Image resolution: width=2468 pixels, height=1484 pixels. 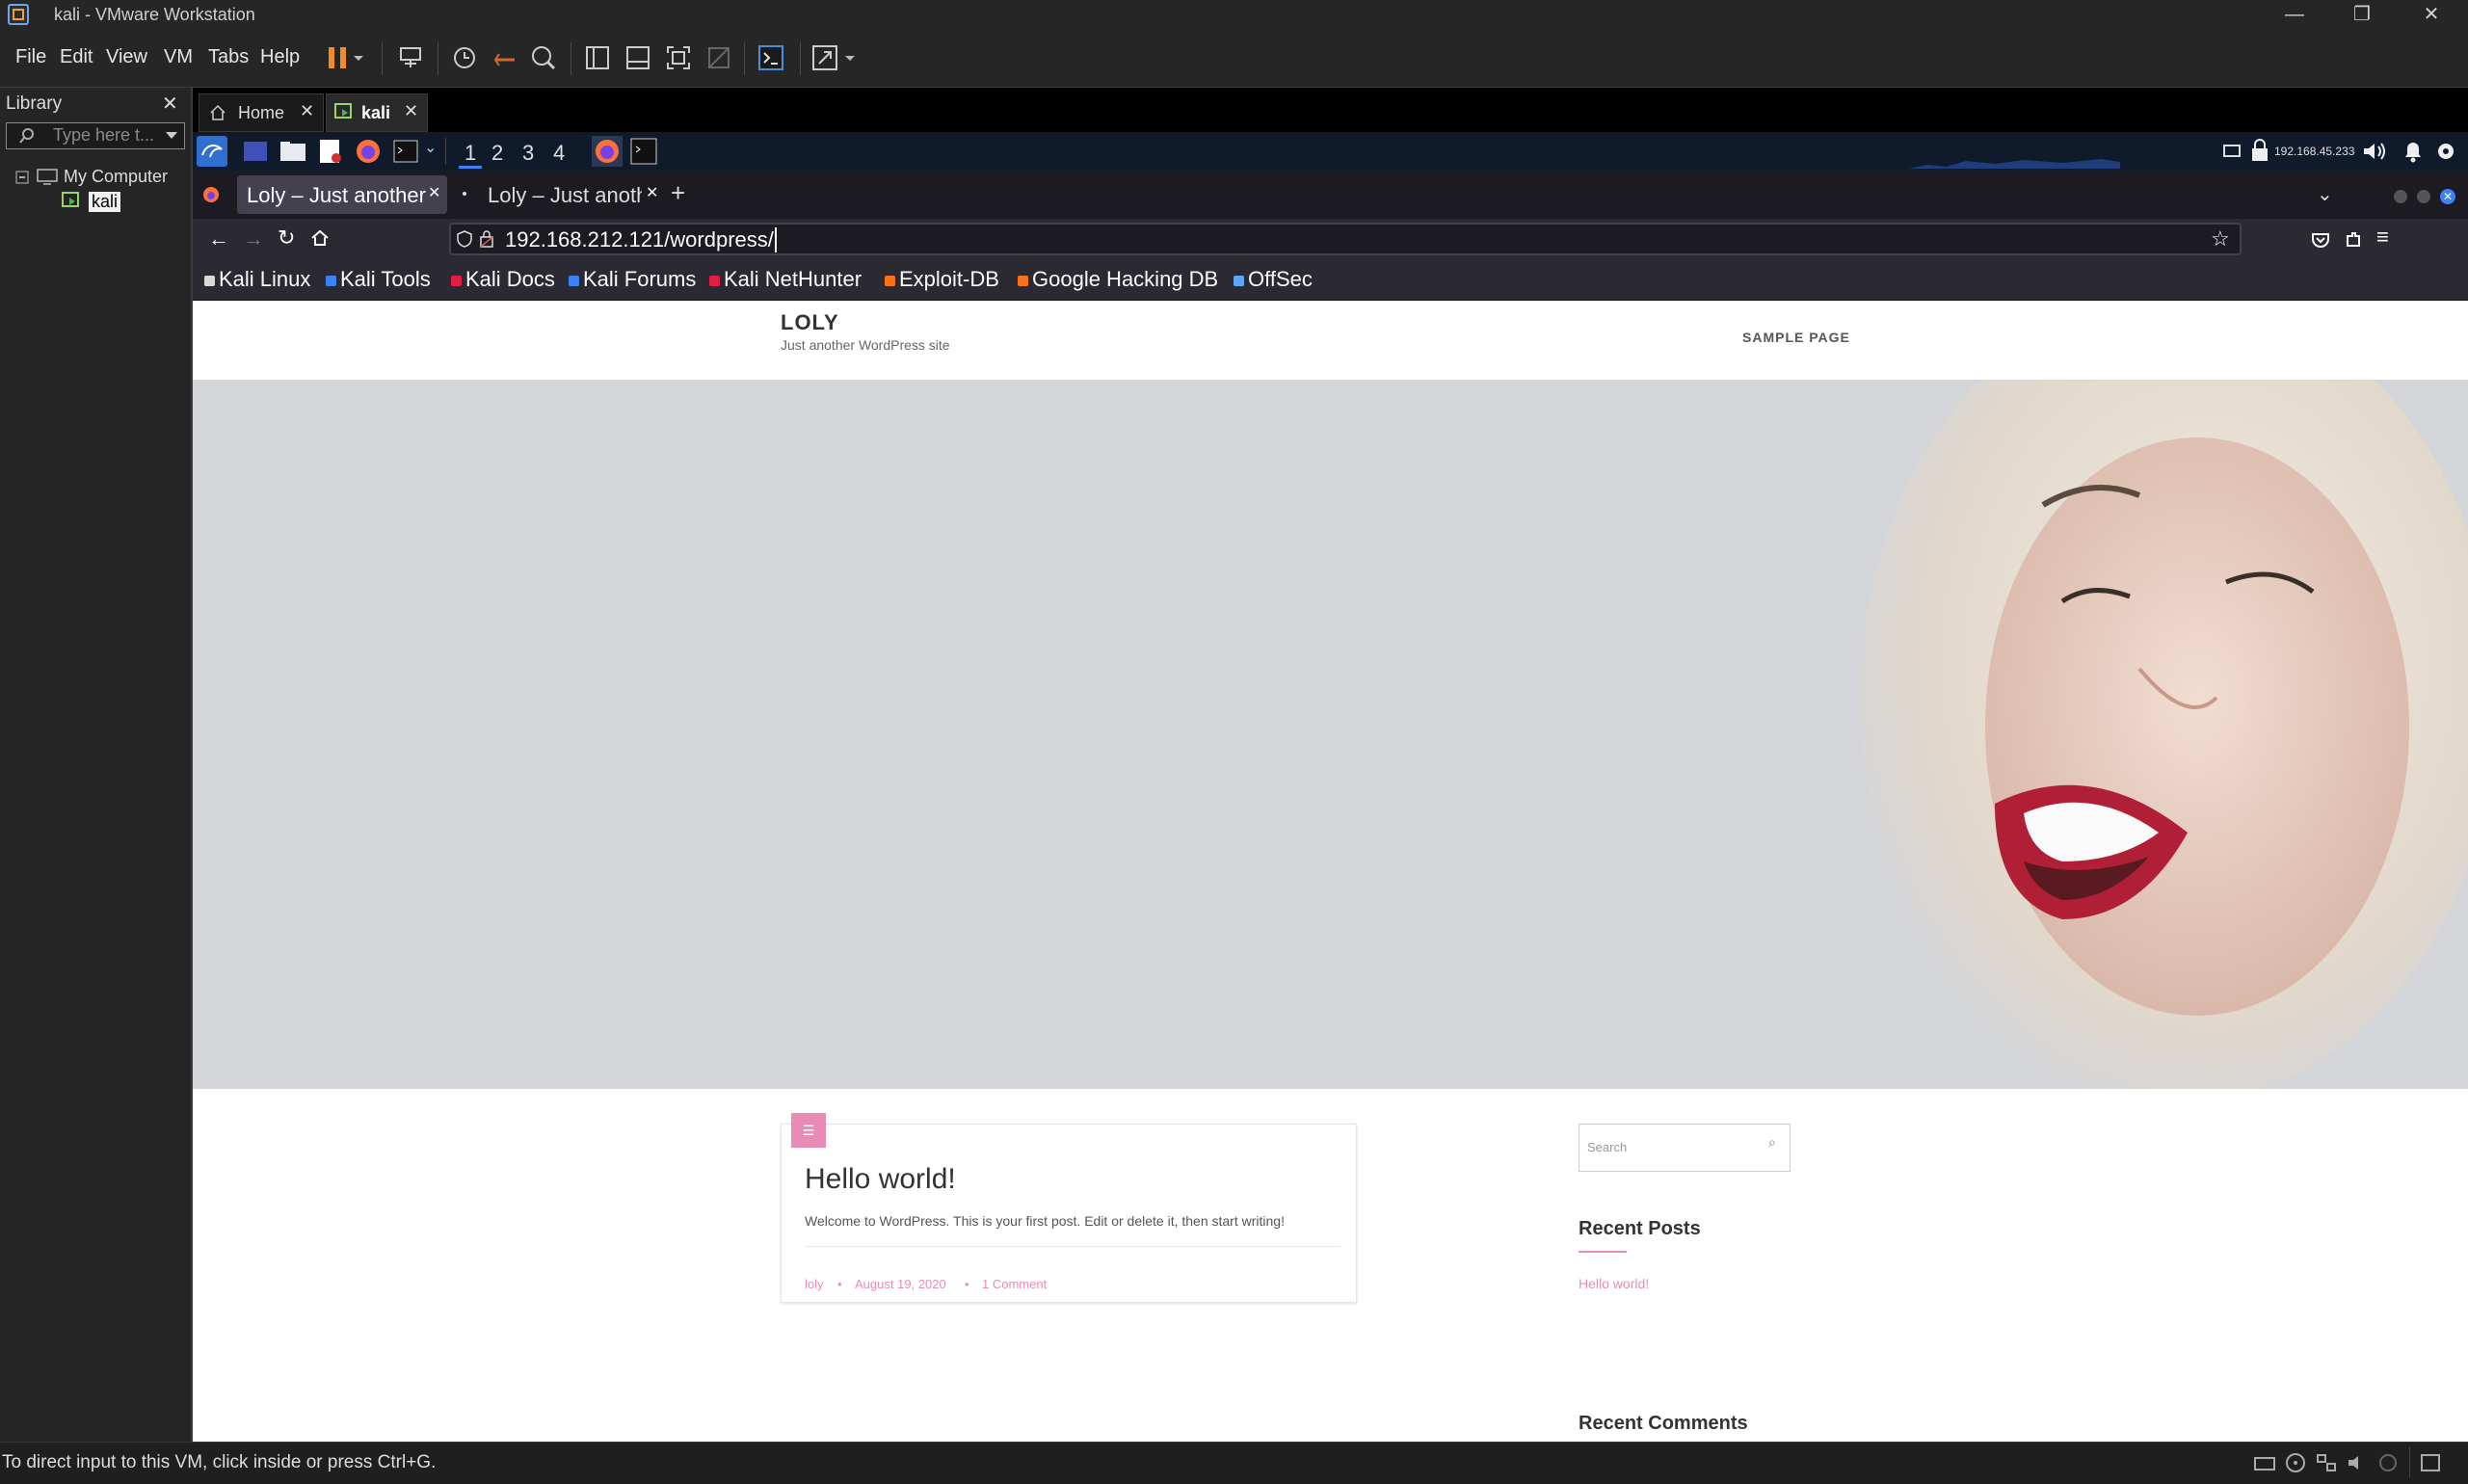 I want to click on library-close-button: ✕, so click(x=170, y=104).